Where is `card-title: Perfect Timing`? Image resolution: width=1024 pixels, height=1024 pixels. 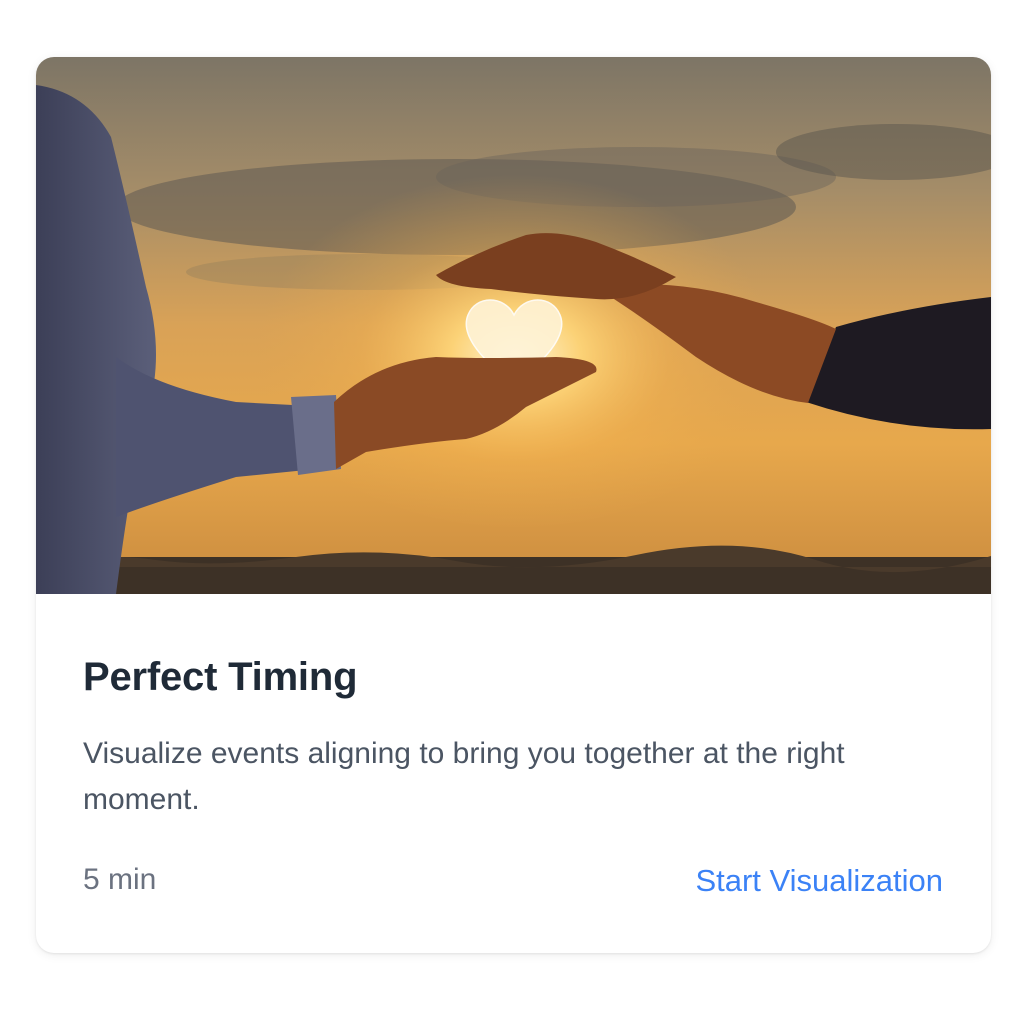 card-title: Perfect Timing is located at coordinates (220, 677).